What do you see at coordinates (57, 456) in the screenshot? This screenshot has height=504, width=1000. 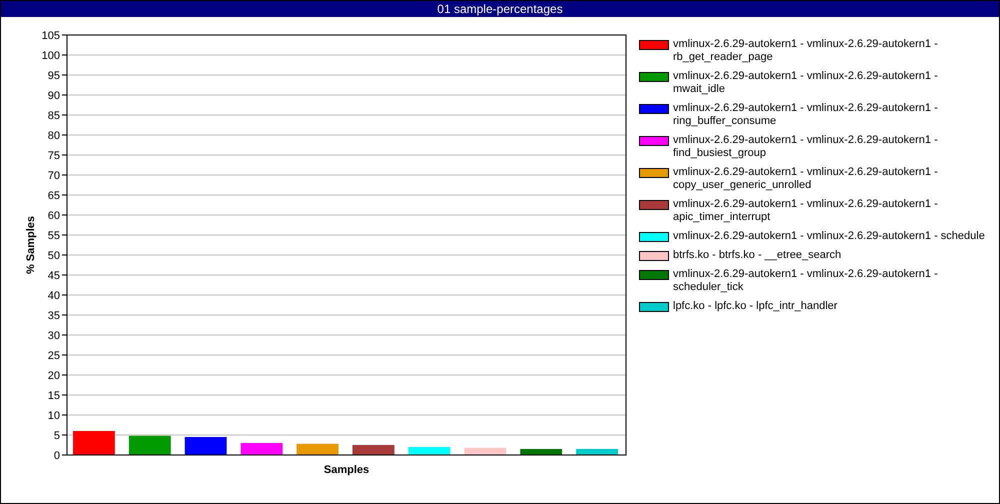 I see `y-tick-label: 0` at bounding box center [57, 456].